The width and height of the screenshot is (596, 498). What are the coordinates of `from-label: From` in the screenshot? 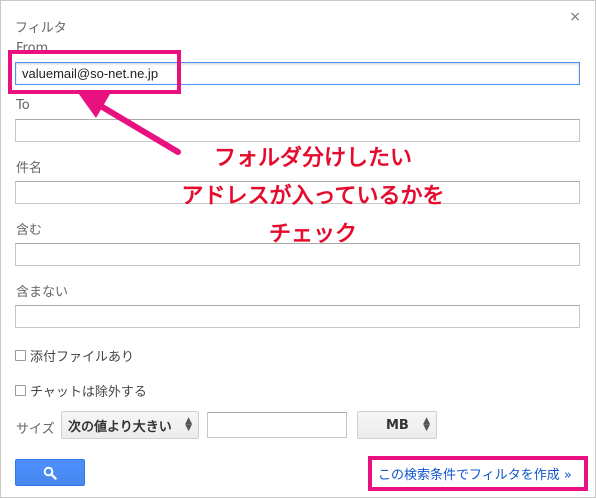 It's located at (32, 48).